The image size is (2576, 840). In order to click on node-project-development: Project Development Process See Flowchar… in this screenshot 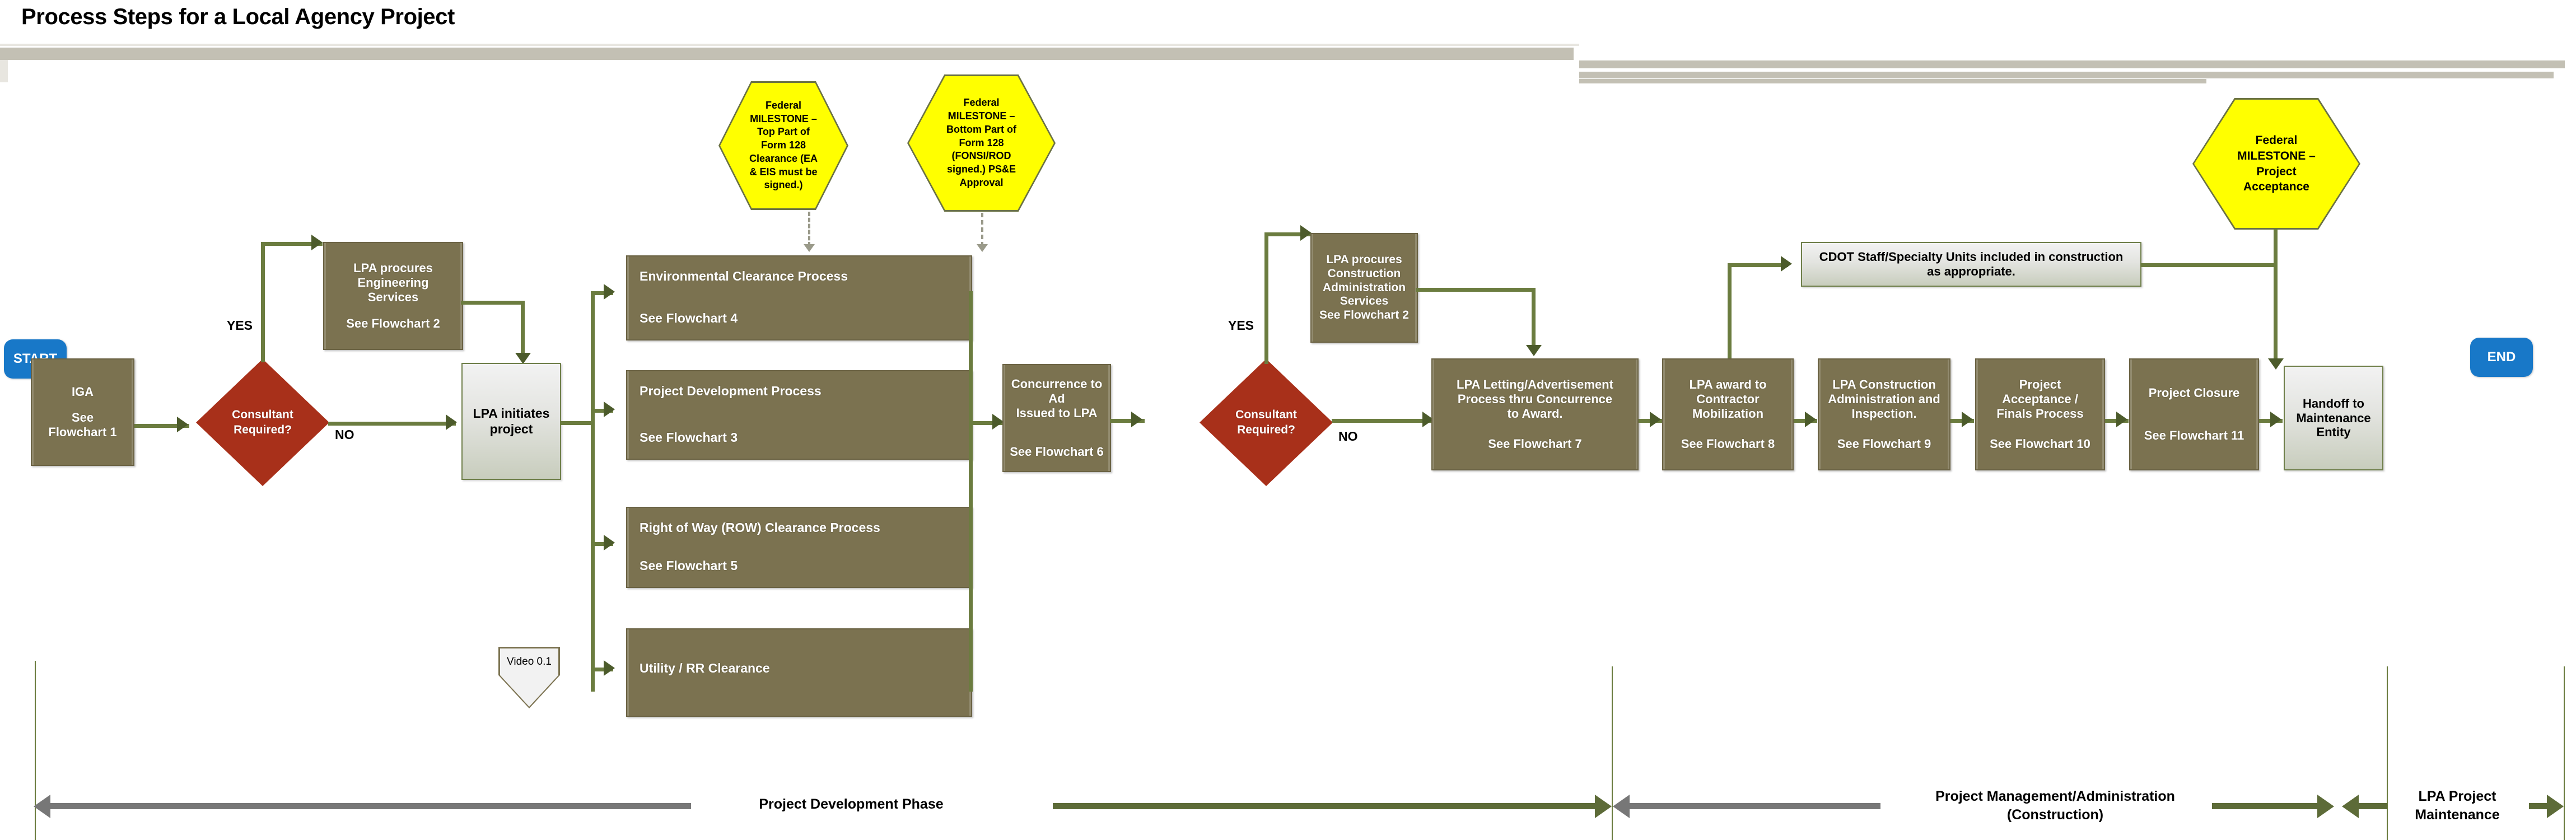, I will do `click(799, 415)`.